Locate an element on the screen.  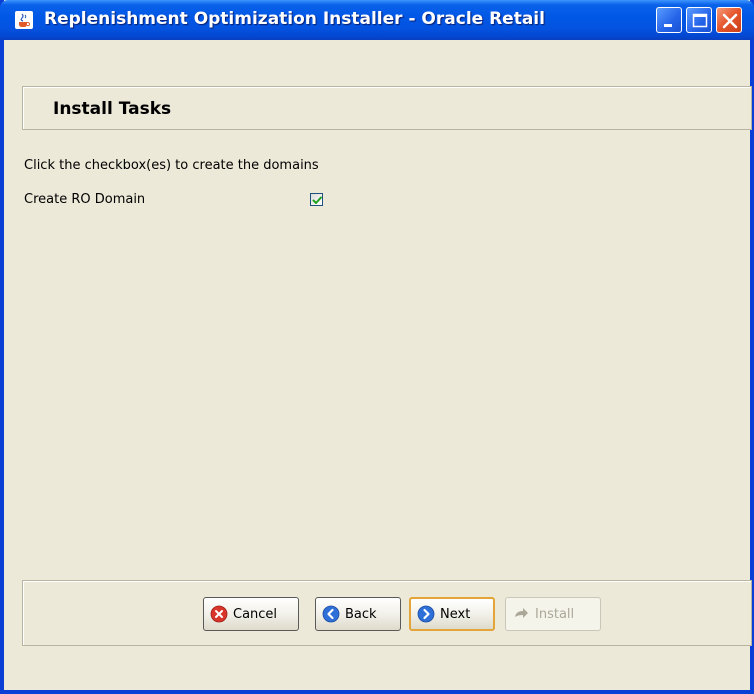
header-panel: Install Tasks is located at coordinates (387, 108).